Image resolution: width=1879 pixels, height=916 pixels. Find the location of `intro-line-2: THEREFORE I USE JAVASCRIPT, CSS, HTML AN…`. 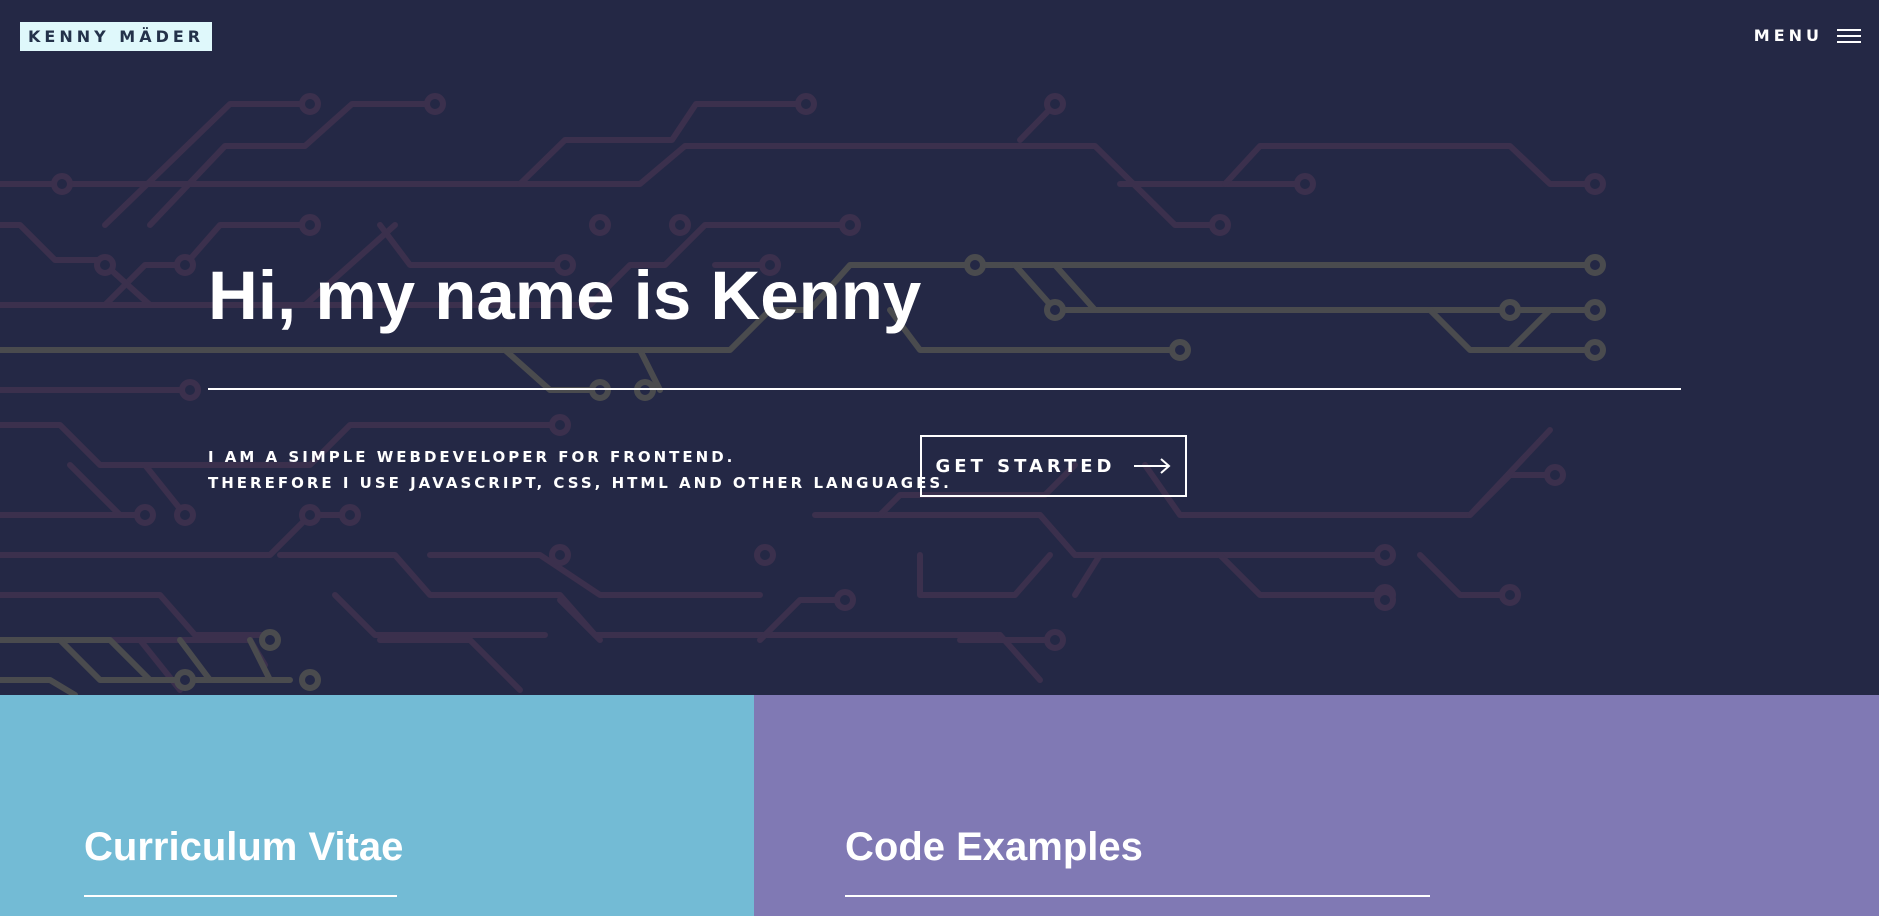

intro-line-2: THEREFORE I USE JAVASCRIPT, CSS, HTML AN… is located at coordinates (580, 483).